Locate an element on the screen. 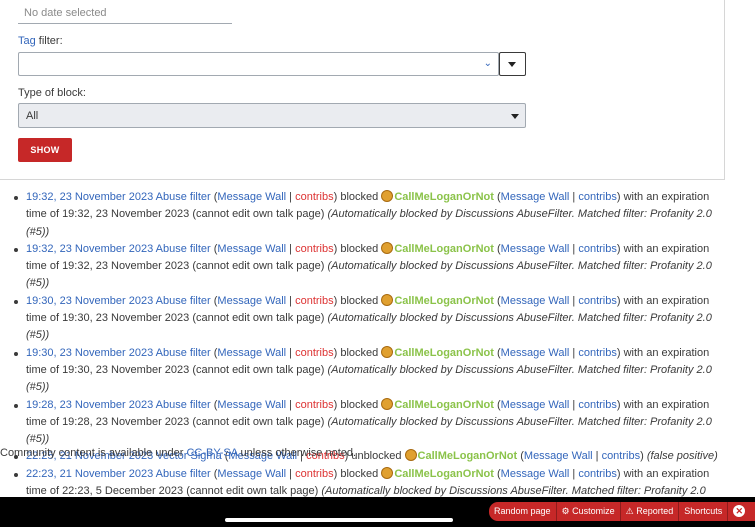  block-type-label: Type of block: is located at coordinates (52, 93).